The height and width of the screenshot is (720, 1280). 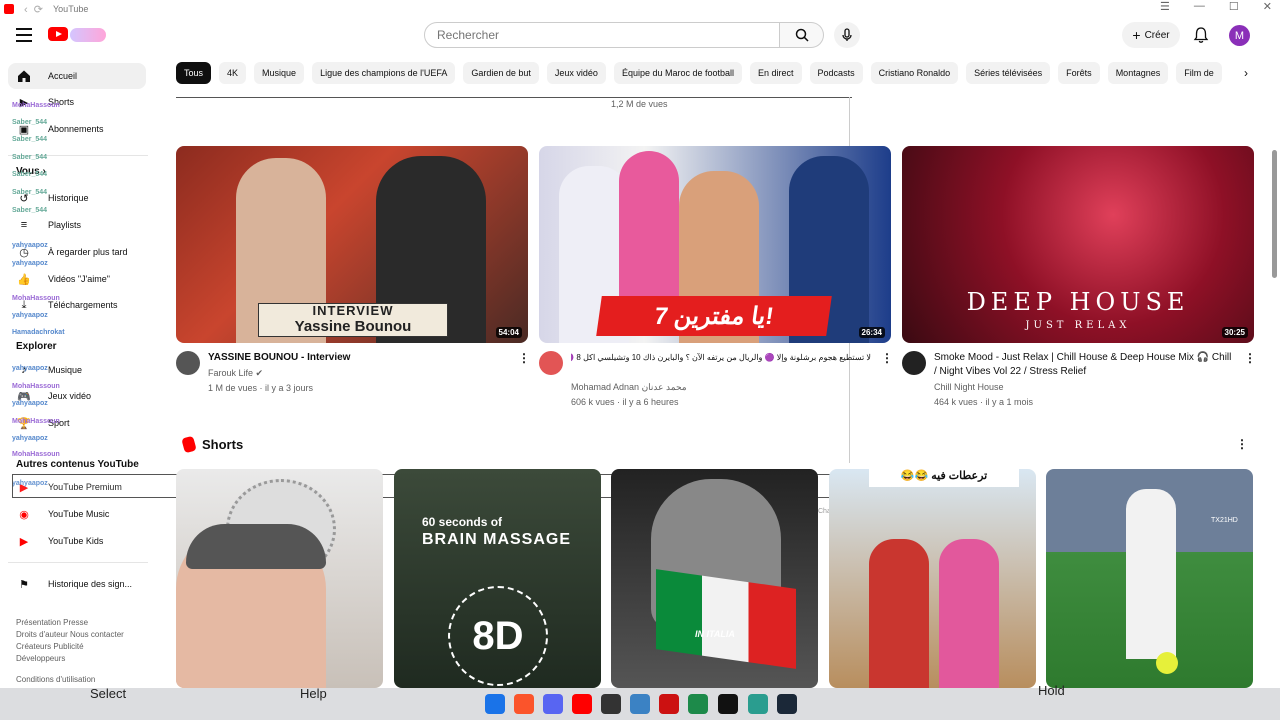 What do you see at coordinates (714, 578) in the screenshot?
I see `short-thumbnail: IN ITALIA` at bounding box center [714, 578].